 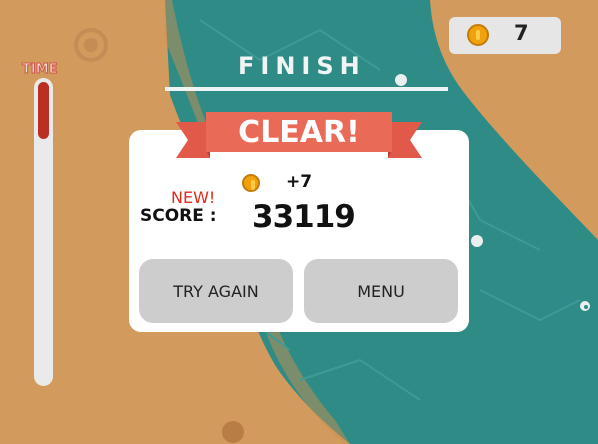 I want to click on score-value: 33119, so click(x=304, y=217).